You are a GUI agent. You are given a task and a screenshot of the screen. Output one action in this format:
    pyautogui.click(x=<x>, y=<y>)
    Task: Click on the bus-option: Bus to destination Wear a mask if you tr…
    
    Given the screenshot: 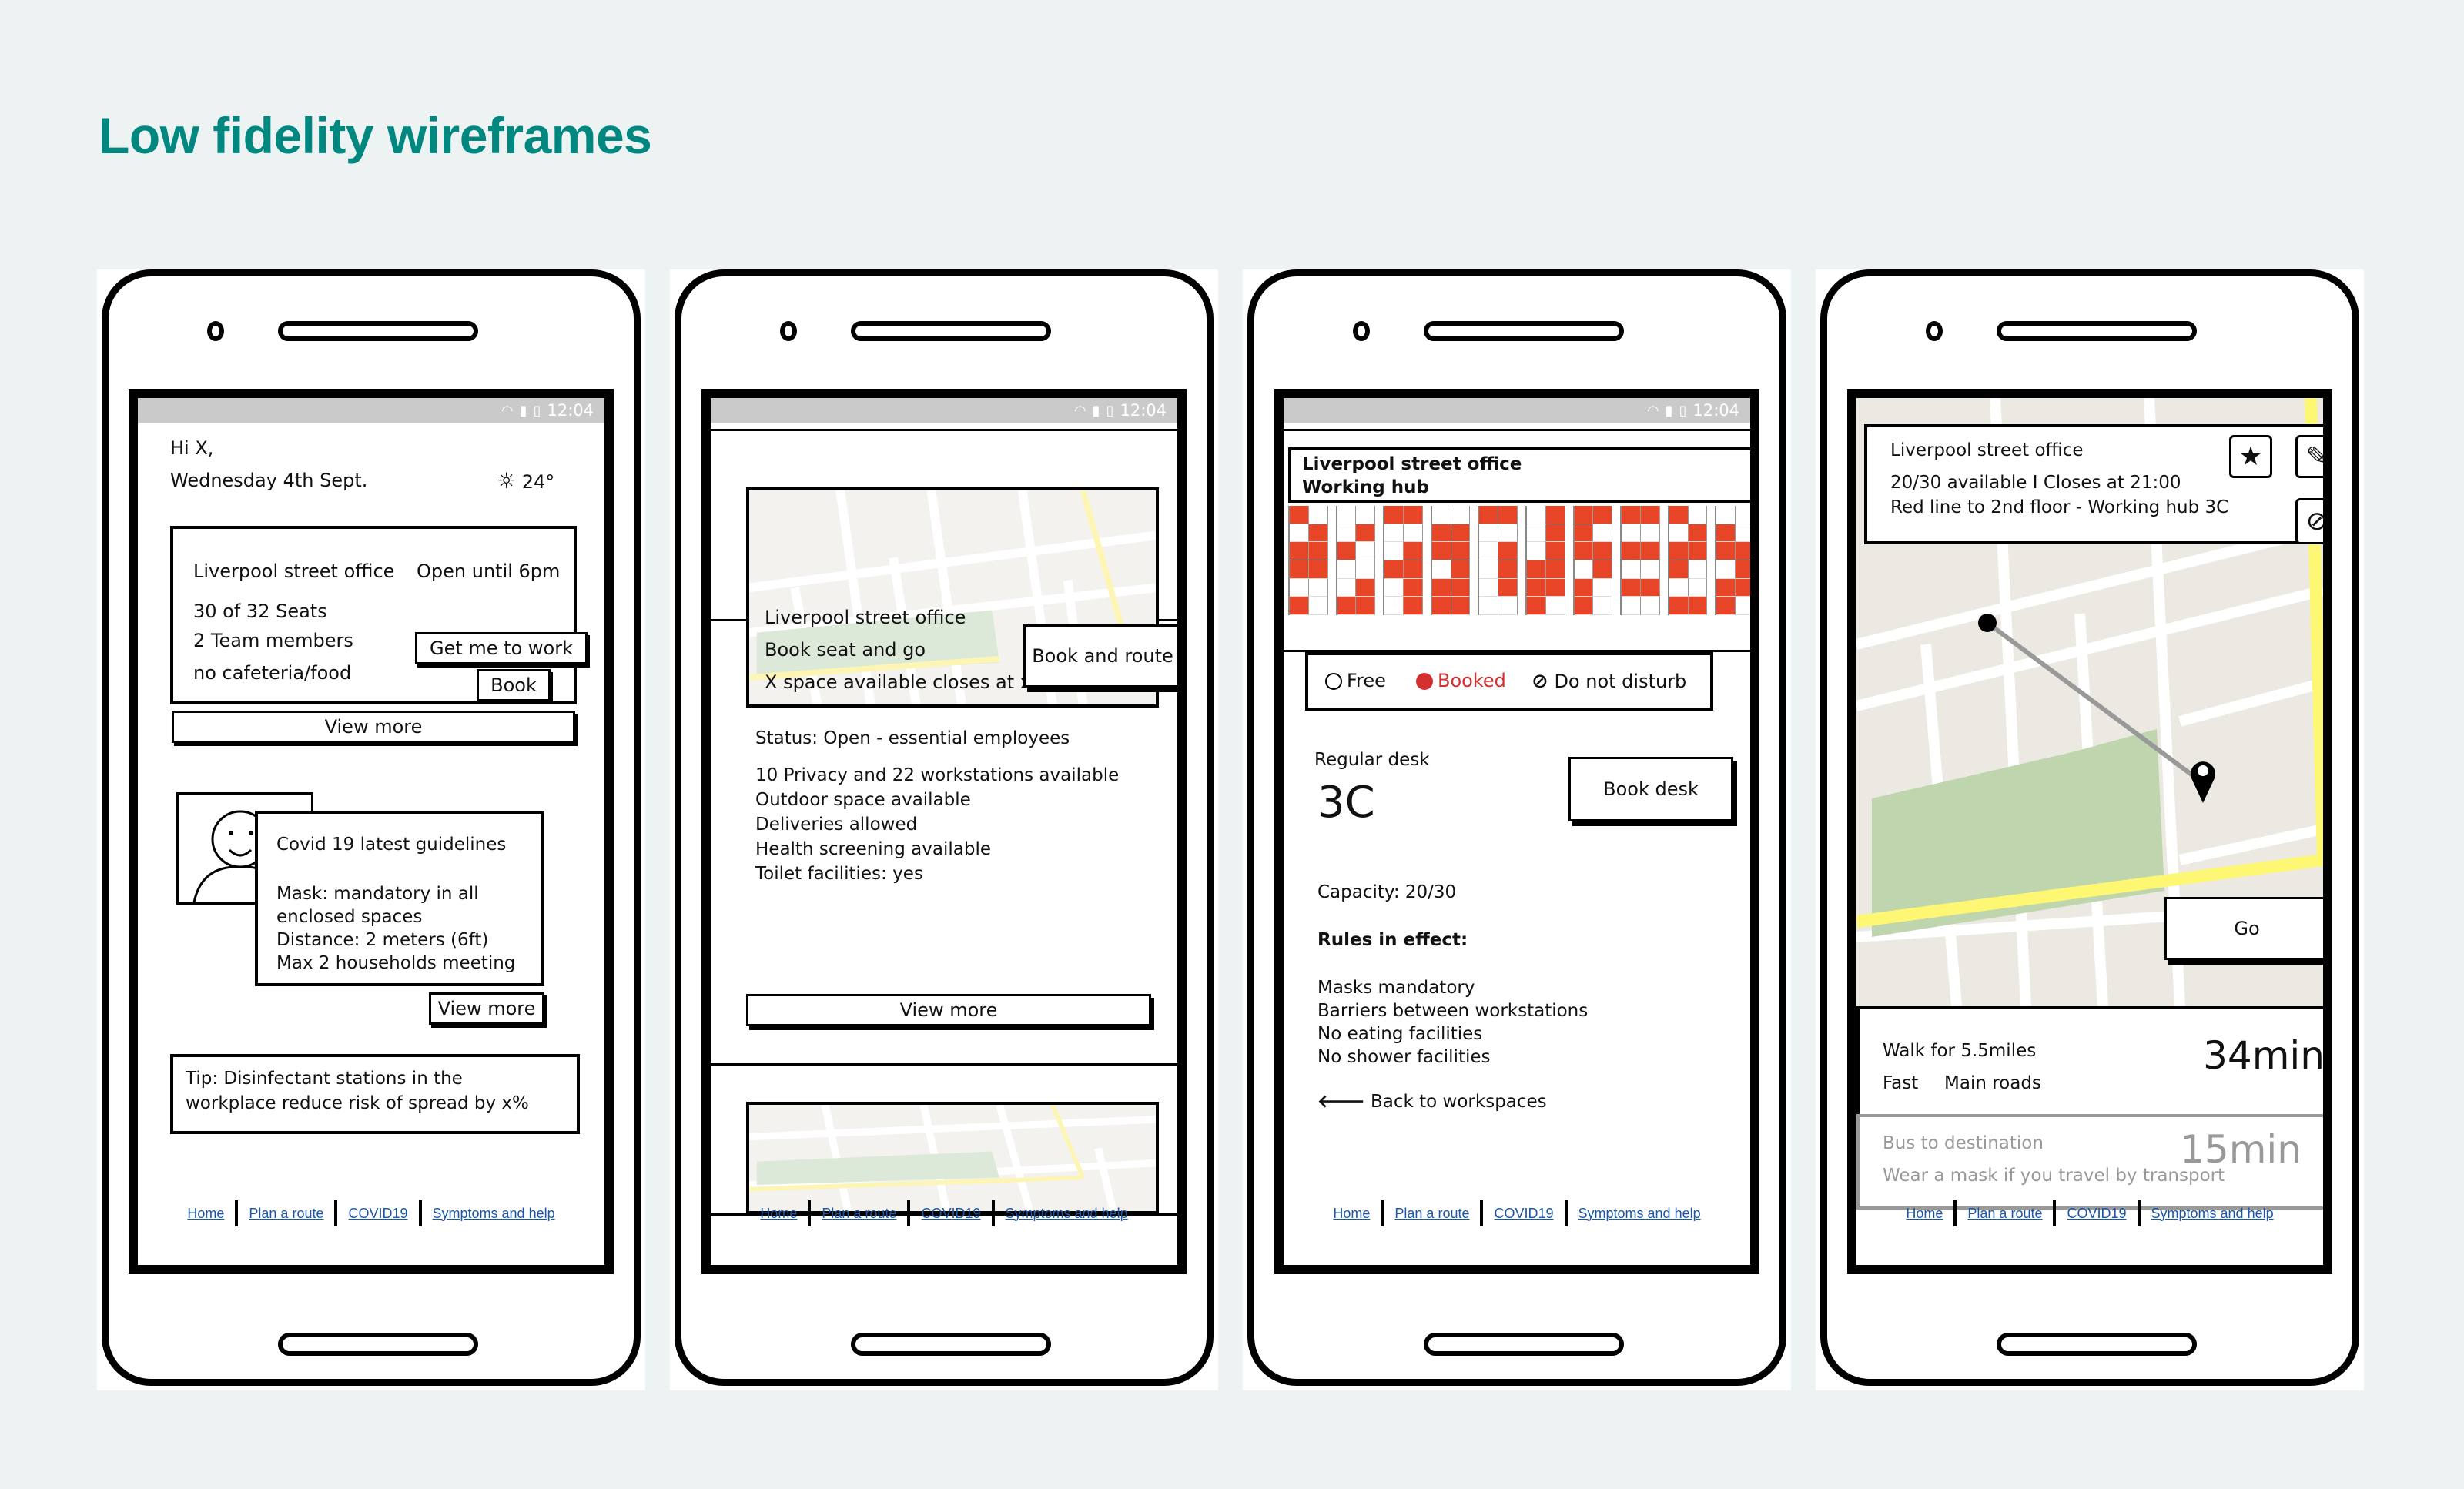 What is the action you would take?
    pyautogui.click(x=2089, y=1162)
    